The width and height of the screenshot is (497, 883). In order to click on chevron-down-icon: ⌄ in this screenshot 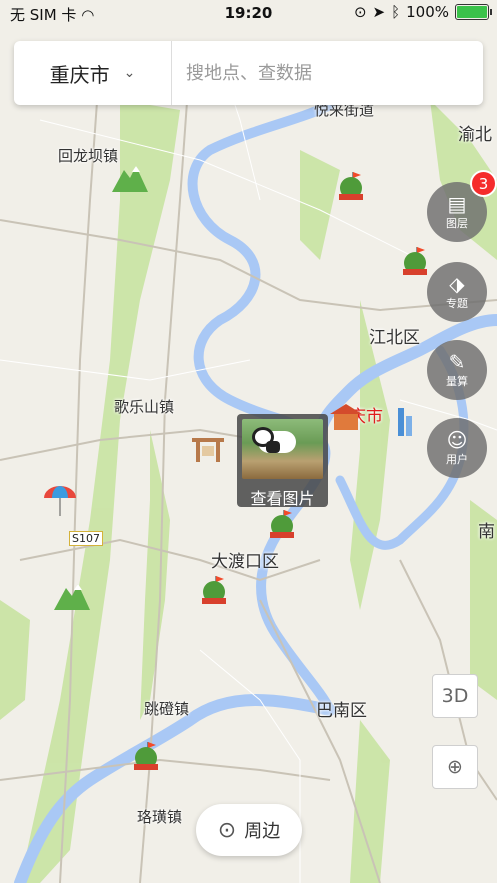, I will do `click(129, 73)`.